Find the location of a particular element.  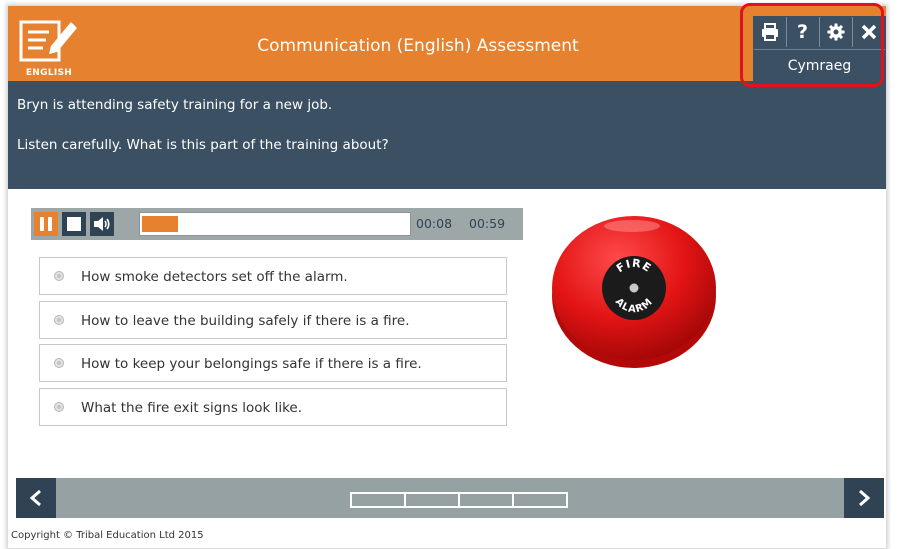

total-time: 00:59 is located at coordinates (487, 223).